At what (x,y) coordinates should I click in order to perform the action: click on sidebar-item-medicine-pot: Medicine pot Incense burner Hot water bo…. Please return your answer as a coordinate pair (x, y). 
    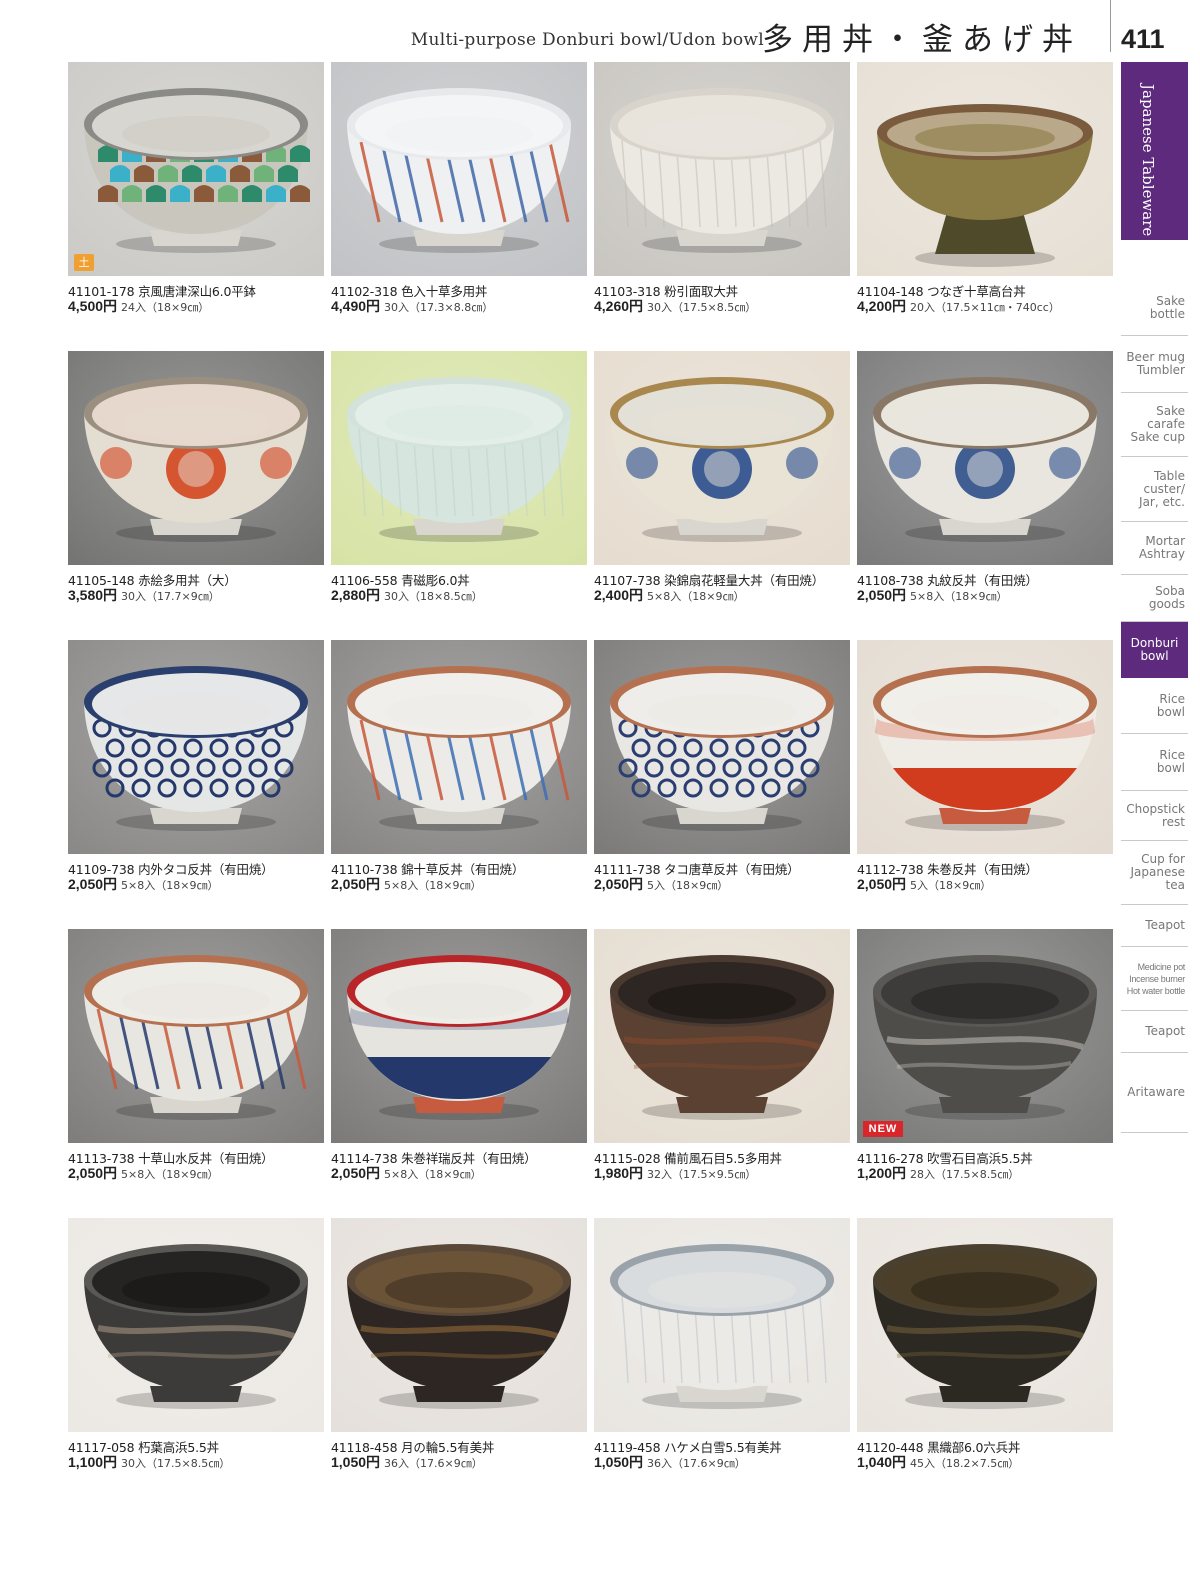
    Looking at the image, I should click on (1154, 979).